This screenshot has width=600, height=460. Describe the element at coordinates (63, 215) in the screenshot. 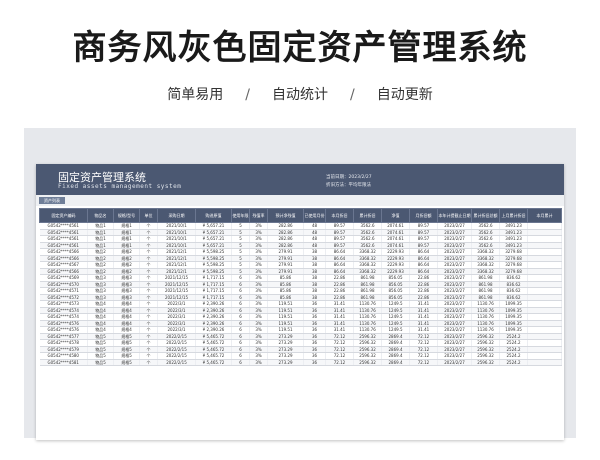

I see `column-header: 固定资产编码` at that location.